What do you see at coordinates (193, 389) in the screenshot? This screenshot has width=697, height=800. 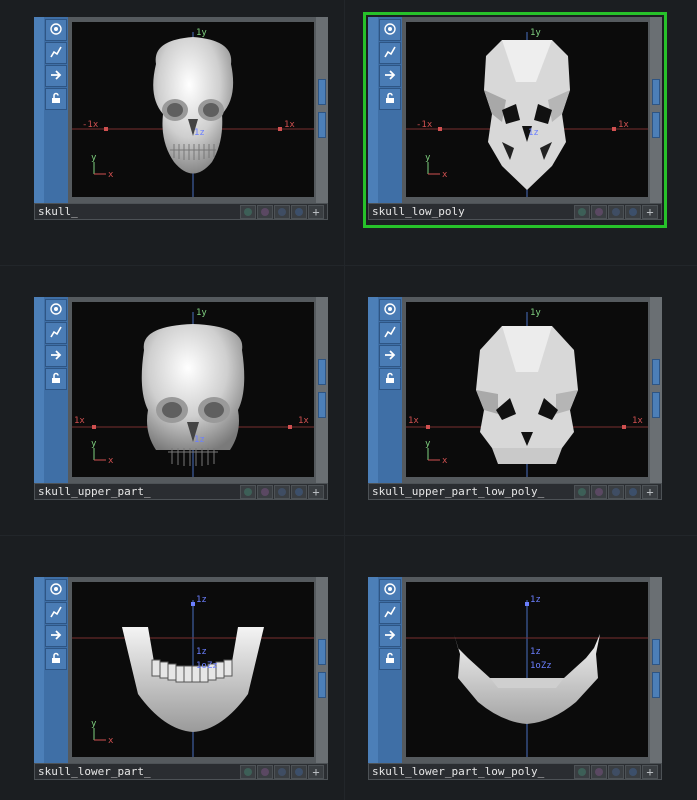 I see `3d-viewport: 1y 1x 1x 1z y x` at bounding box center [193, 389].